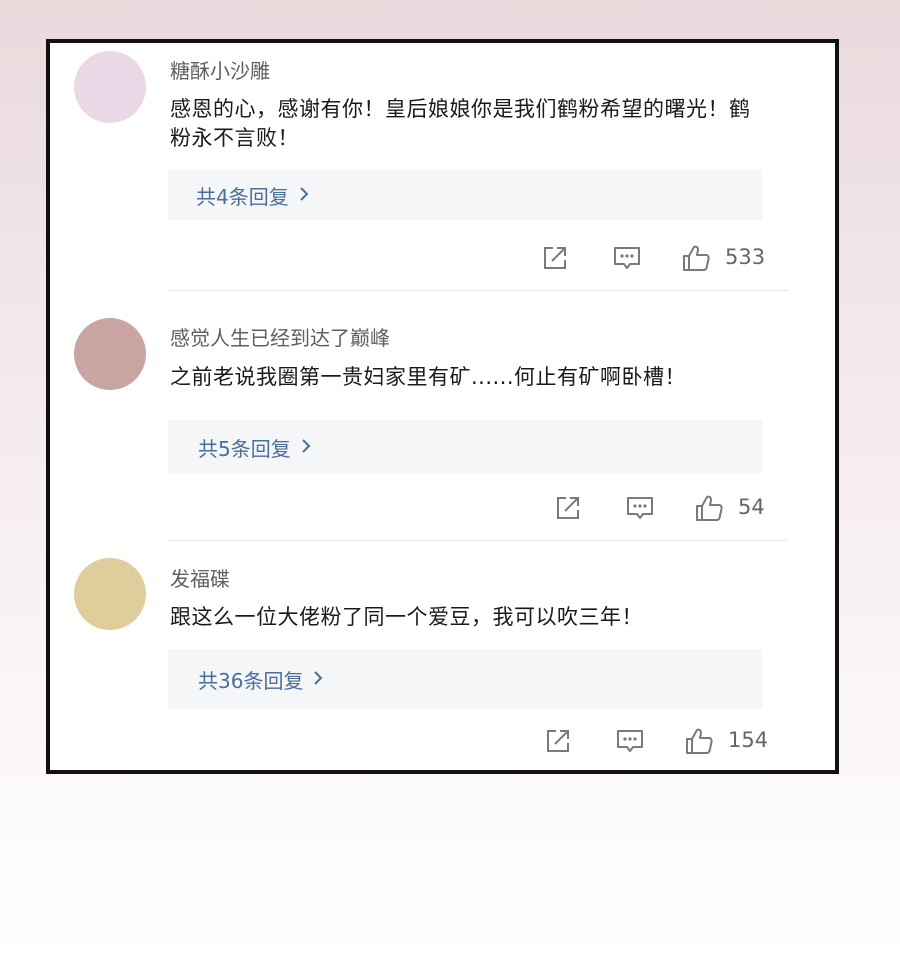 The width and height of the screenshot is (900, 956). What do you see at coordinates (428, 377) in the screenshot?
I see `comment-text: 之前老说我圈第一贵妇家里有矿......何止有矿啊卧槽！` at bounding box center [428, 377].